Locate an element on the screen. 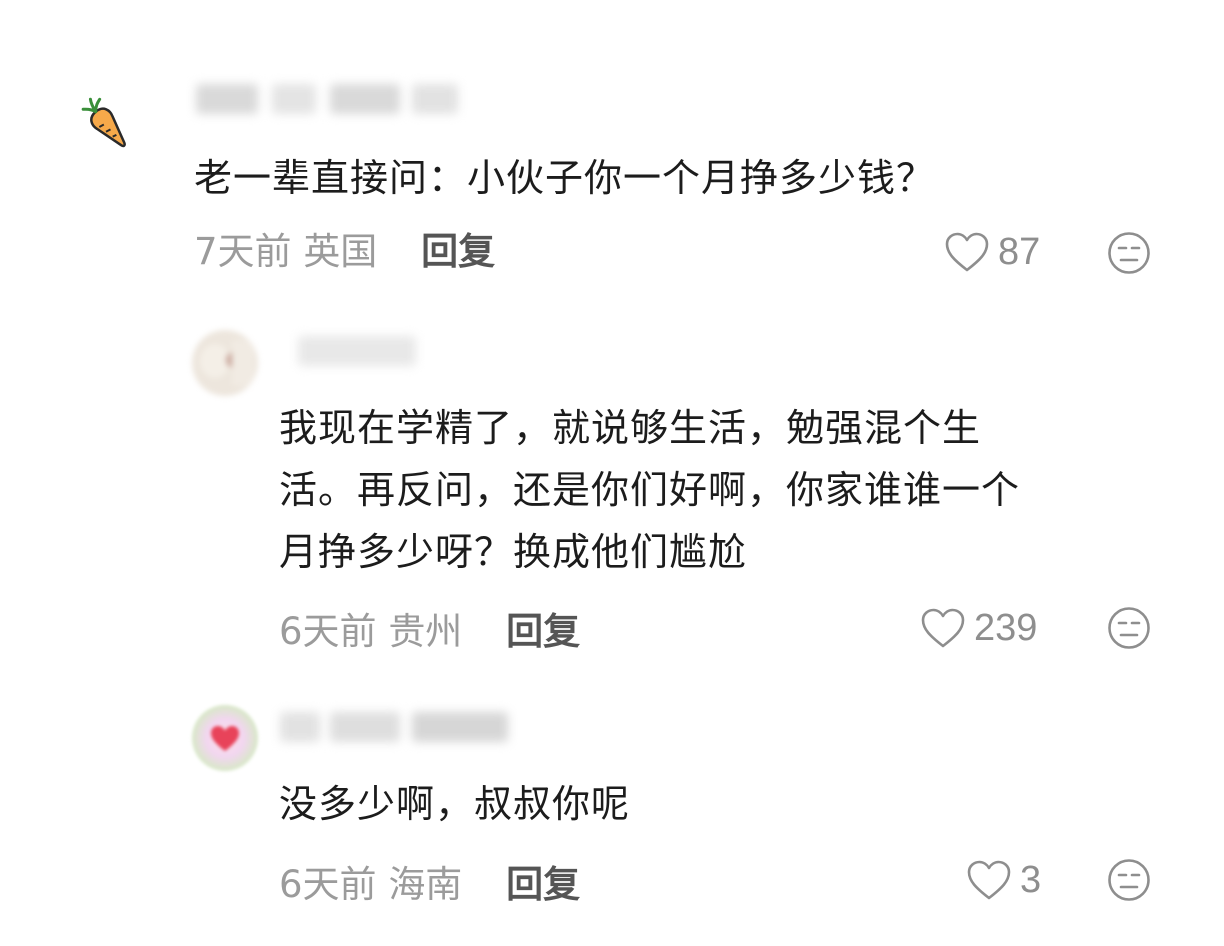 The width and height of the screenshot is (1224, 946). heart-icon is located at coordinates (225, 738).